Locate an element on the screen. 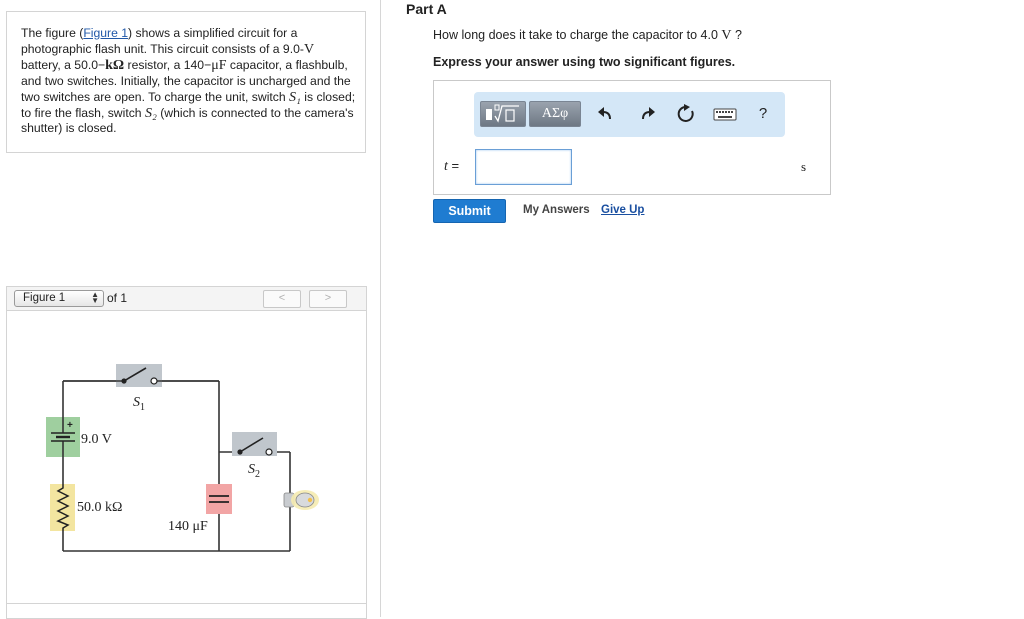 This screenshot has width=1024, height=619. answer-units: s is located at coordinates (804, 166).